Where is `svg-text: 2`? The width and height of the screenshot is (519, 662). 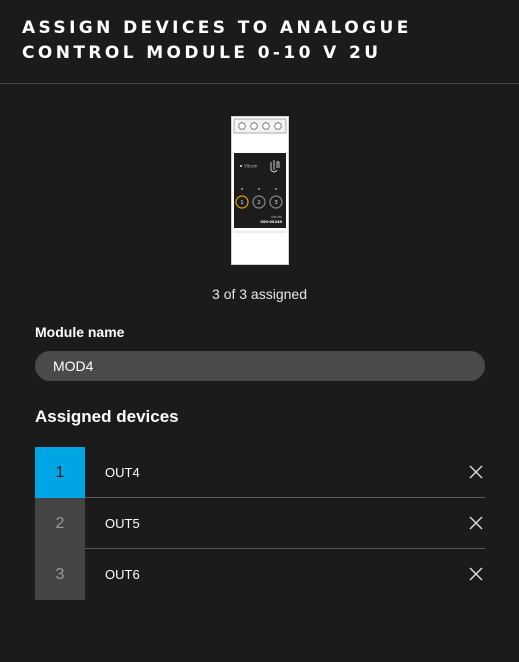 svg-text: 2 is located at coordinates (259, 203).